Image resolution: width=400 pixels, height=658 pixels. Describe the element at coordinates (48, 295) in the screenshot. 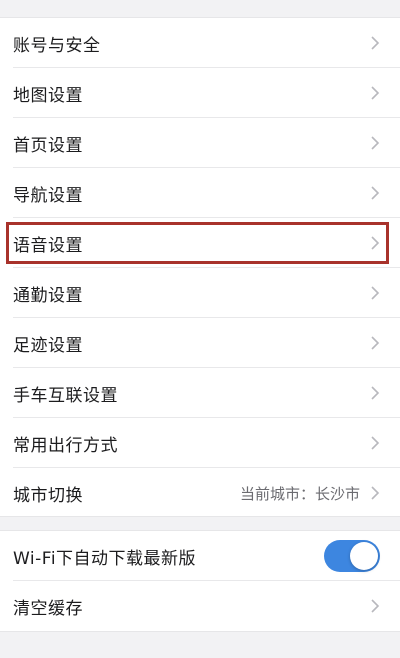

I see `setting-label: 通勤设置` at that location.